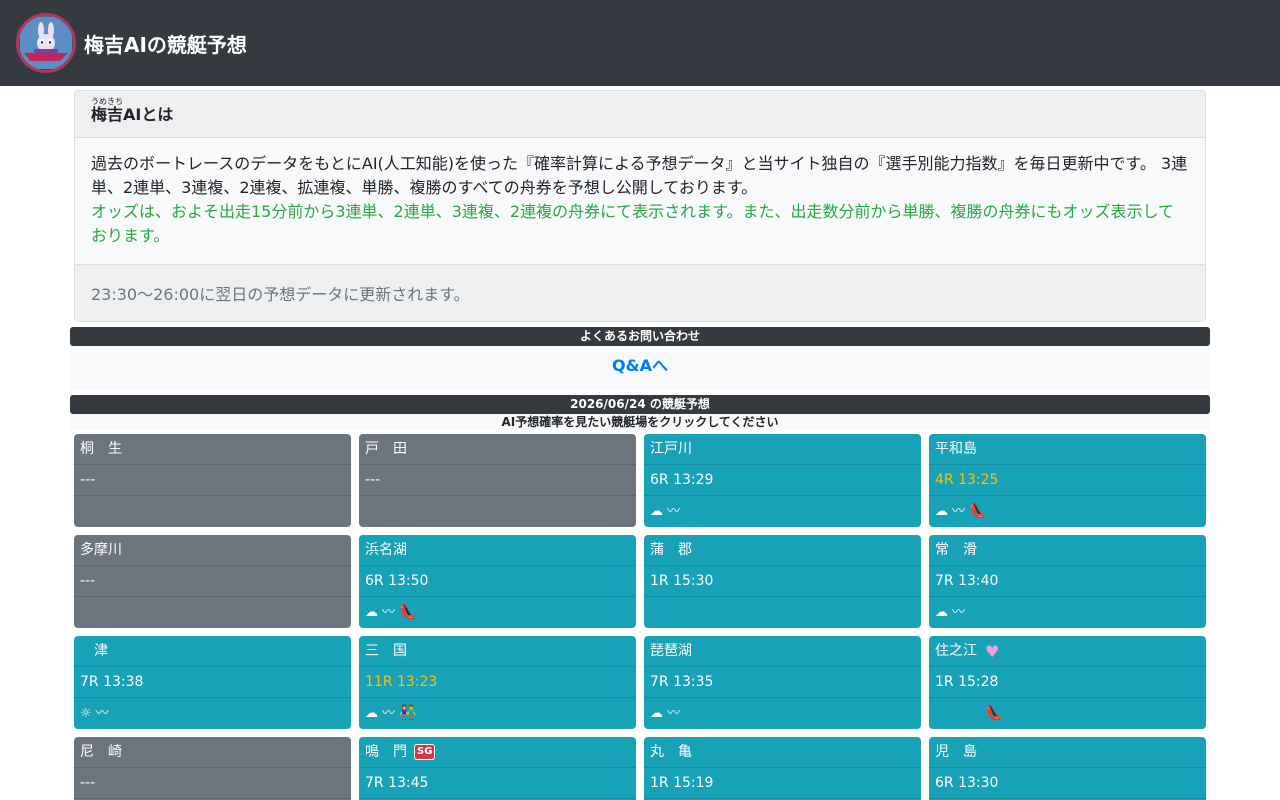 Image resolution: width=1280 pixels, height=800 pixels. Describe the element at coordinates (967, 479) in the screenshot. I see `race-time: 4R 13:25` at that location.